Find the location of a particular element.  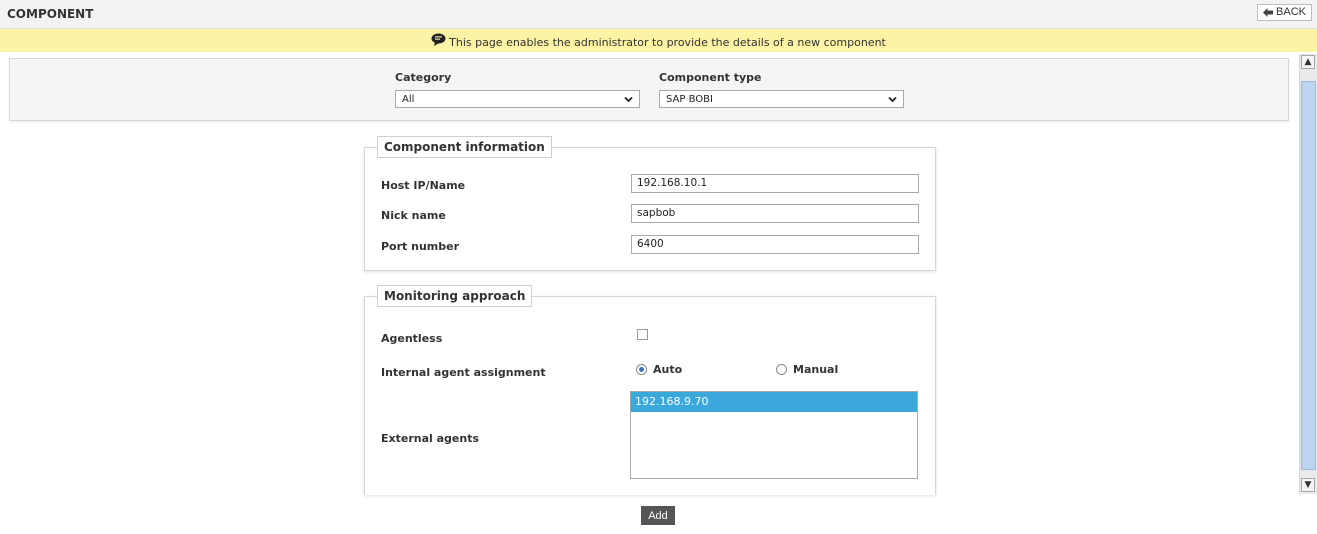

vertical-scrollbar: ▲ ▼ is located at coordinates (1308, 274).